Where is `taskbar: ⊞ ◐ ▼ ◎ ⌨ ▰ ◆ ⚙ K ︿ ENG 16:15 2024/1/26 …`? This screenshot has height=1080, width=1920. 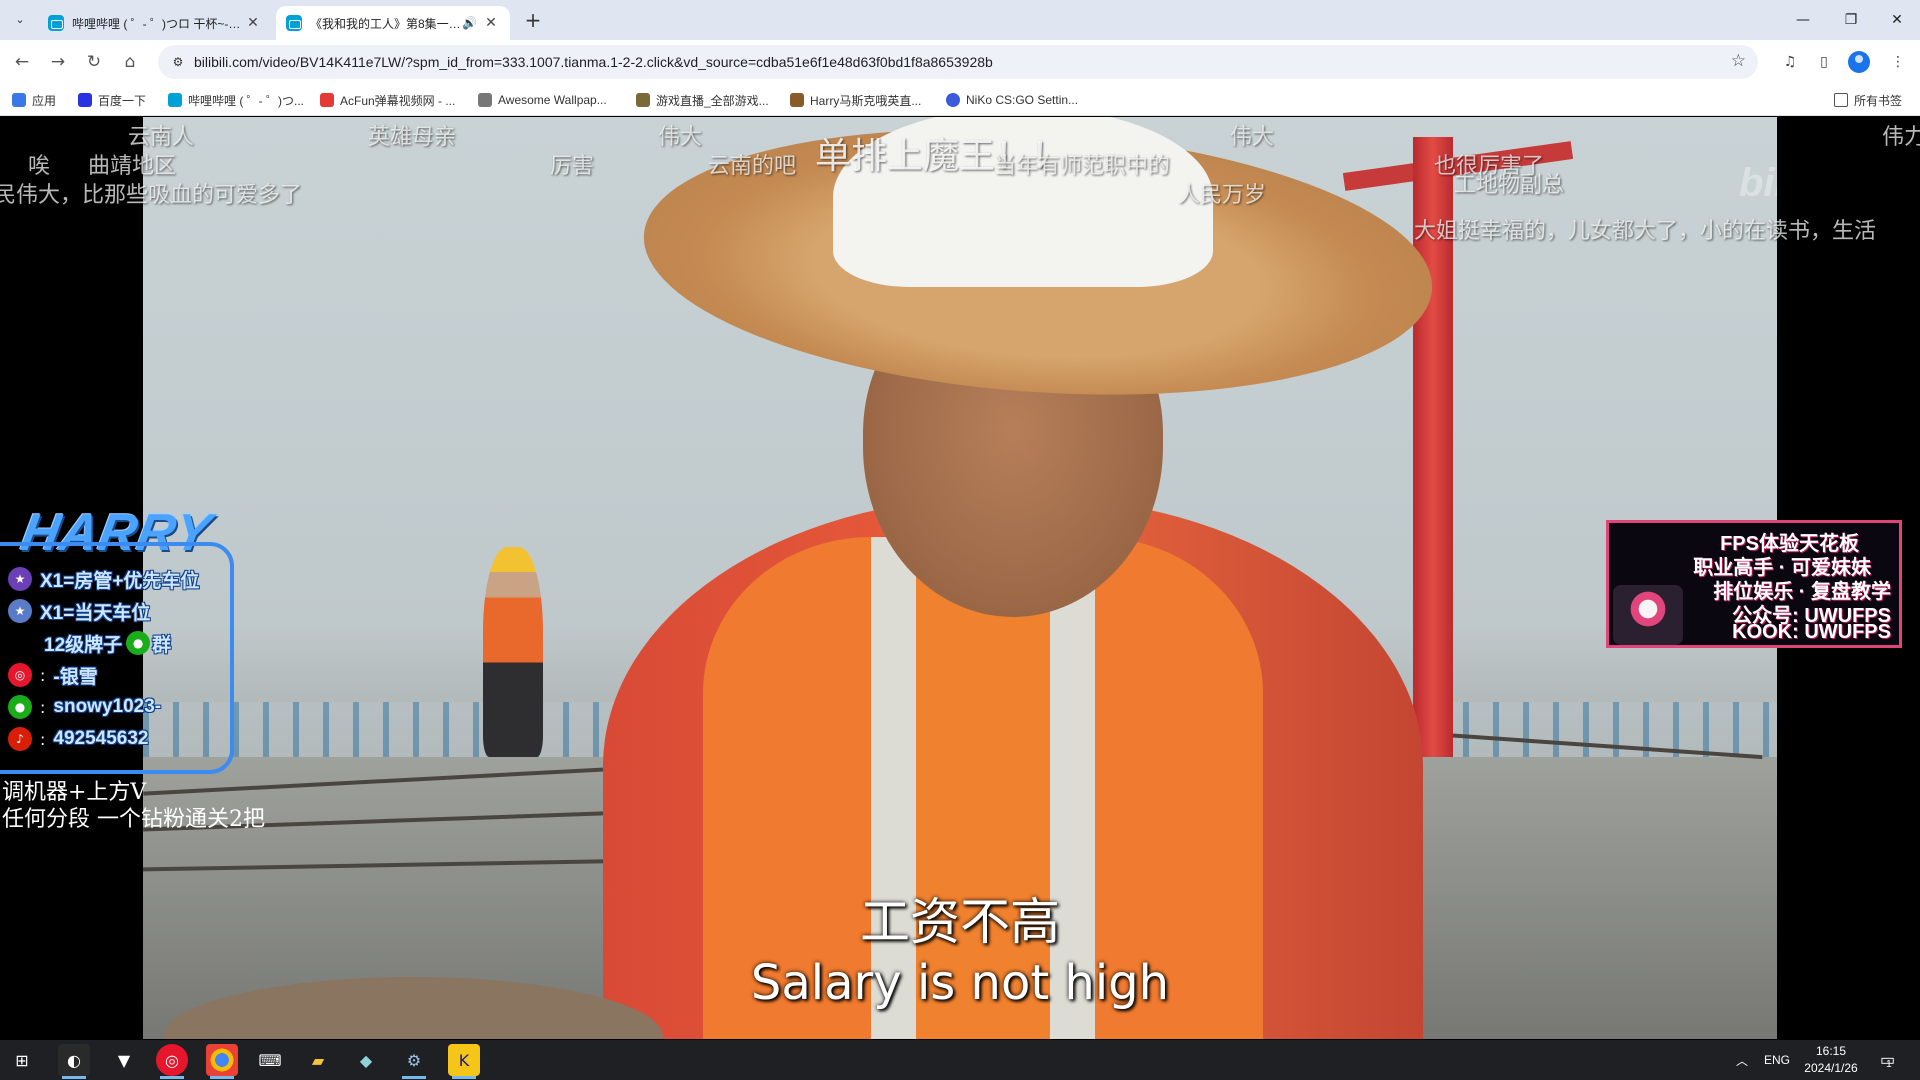
taskbar: ⊞ ◐ ▼ ◎ ⌨ ▰ ◆ ⚙ K ︿ ENG 16:15 2024/1/26 … is located at coordinates (960, 1060).